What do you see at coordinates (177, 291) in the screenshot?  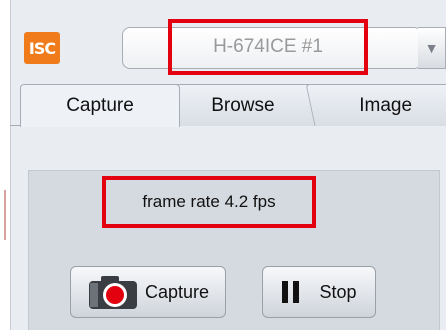 I see `capture-button-label: Capture` at bounding box center [177, 291].